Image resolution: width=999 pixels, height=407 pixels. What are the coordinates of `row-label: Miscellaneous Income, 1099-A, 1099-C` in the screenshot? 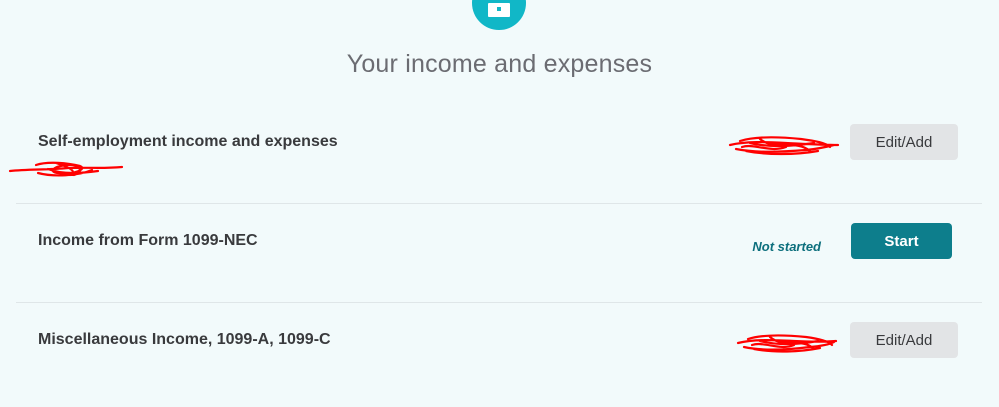 It's located at (184, 339).